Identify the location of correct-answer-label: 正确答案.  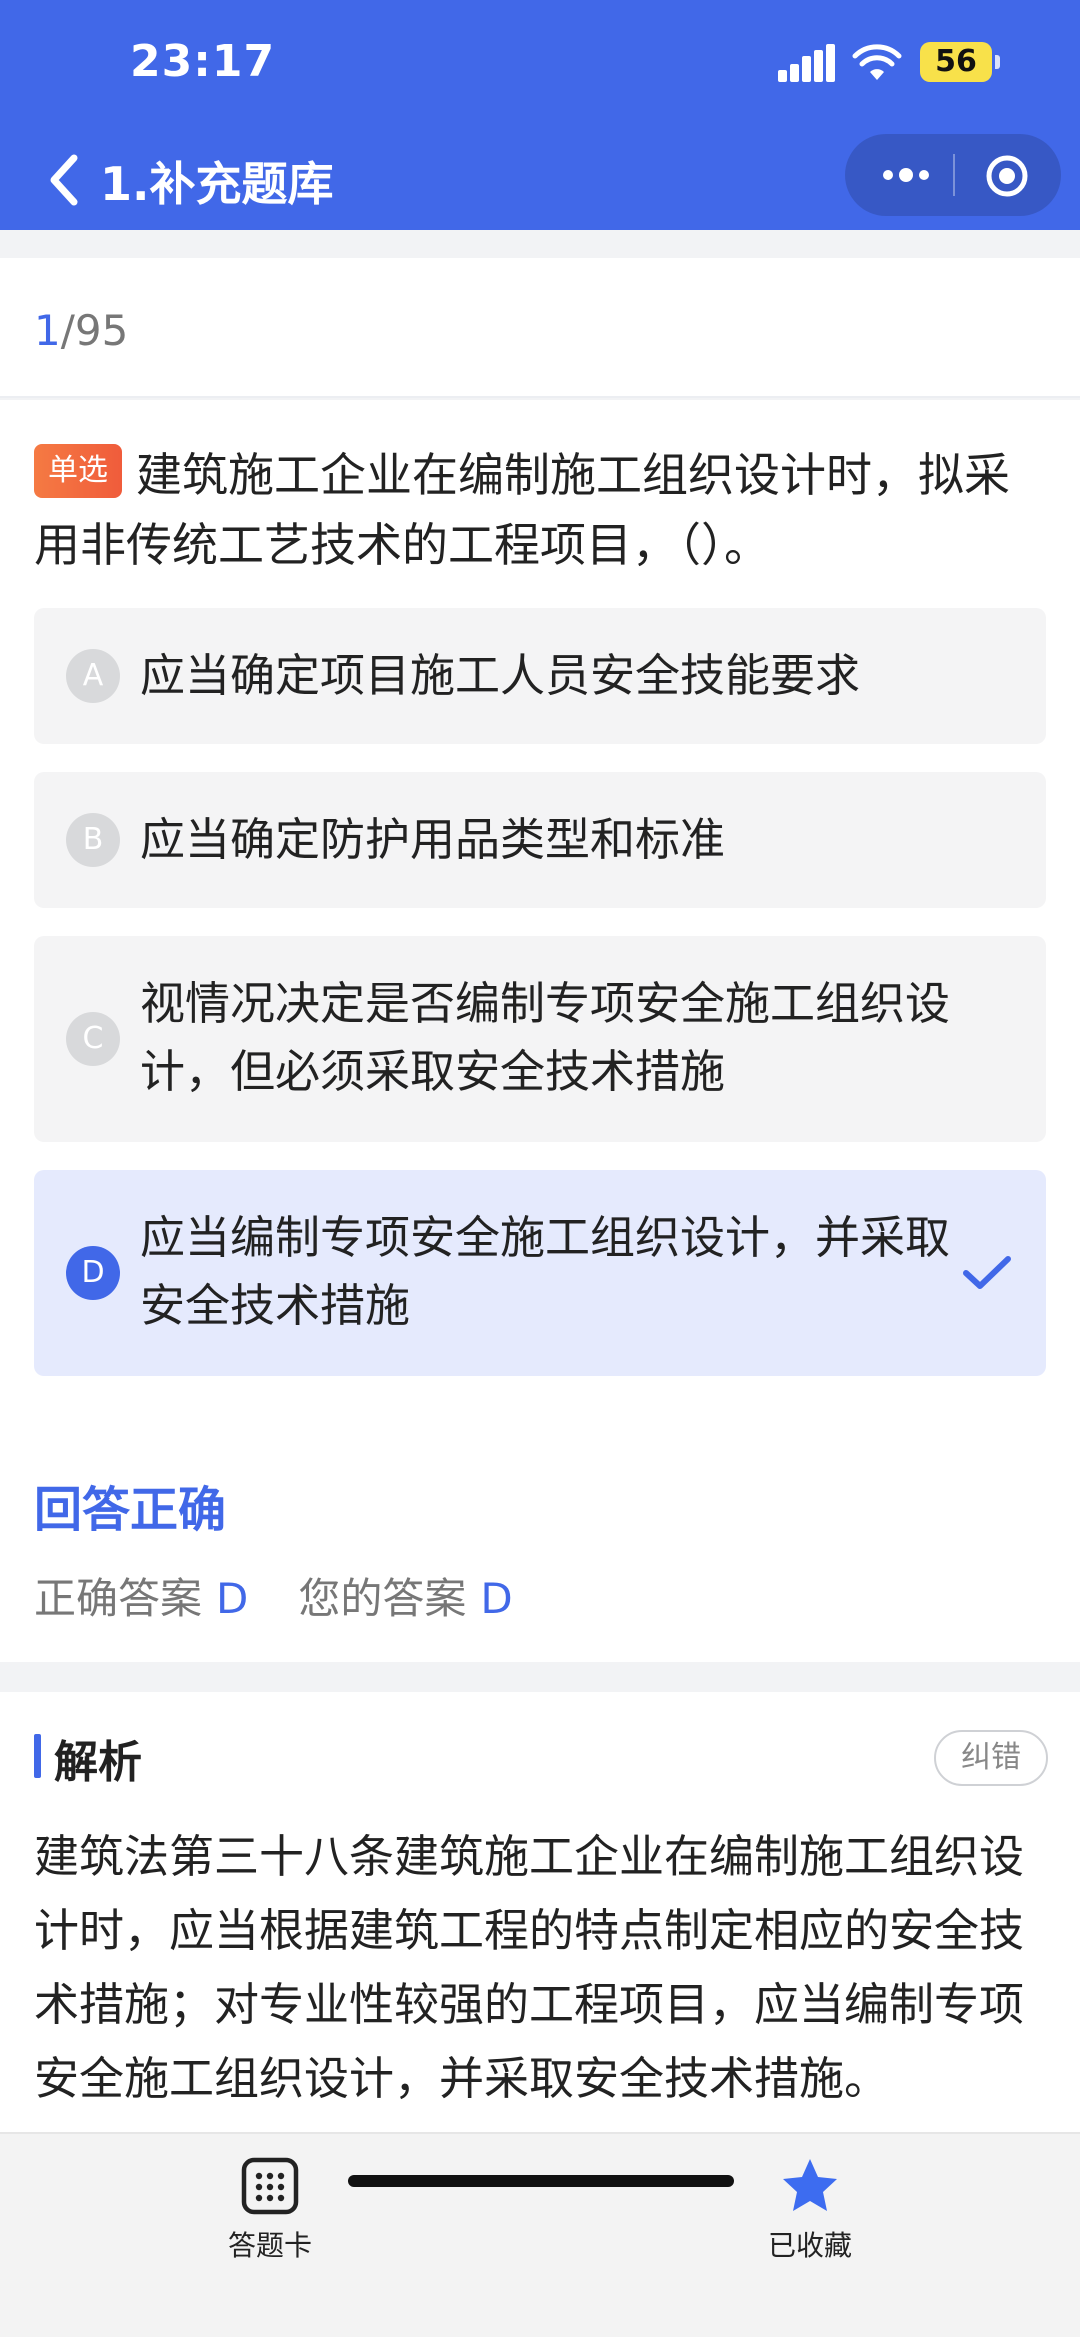
(118, 1598).